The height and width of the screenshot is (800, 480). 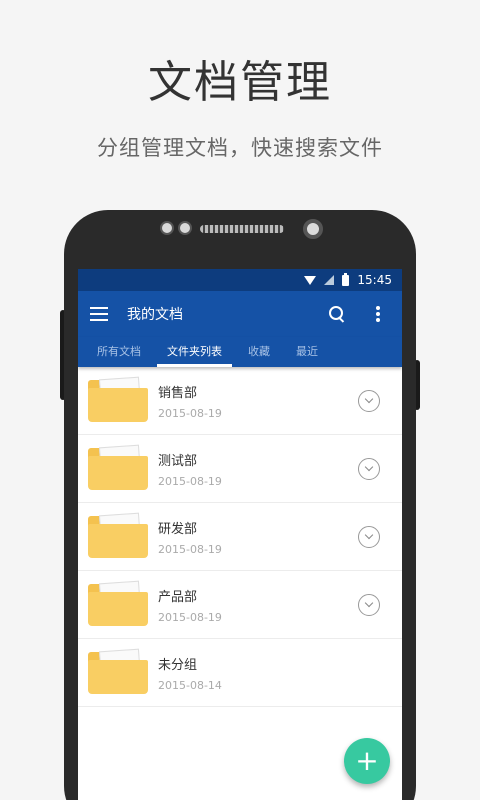 What do you see at coordinates (240, 605) in the screenshot?
I see `list-item: 产品部 2015-08-19` at bounding box center [240, 605].